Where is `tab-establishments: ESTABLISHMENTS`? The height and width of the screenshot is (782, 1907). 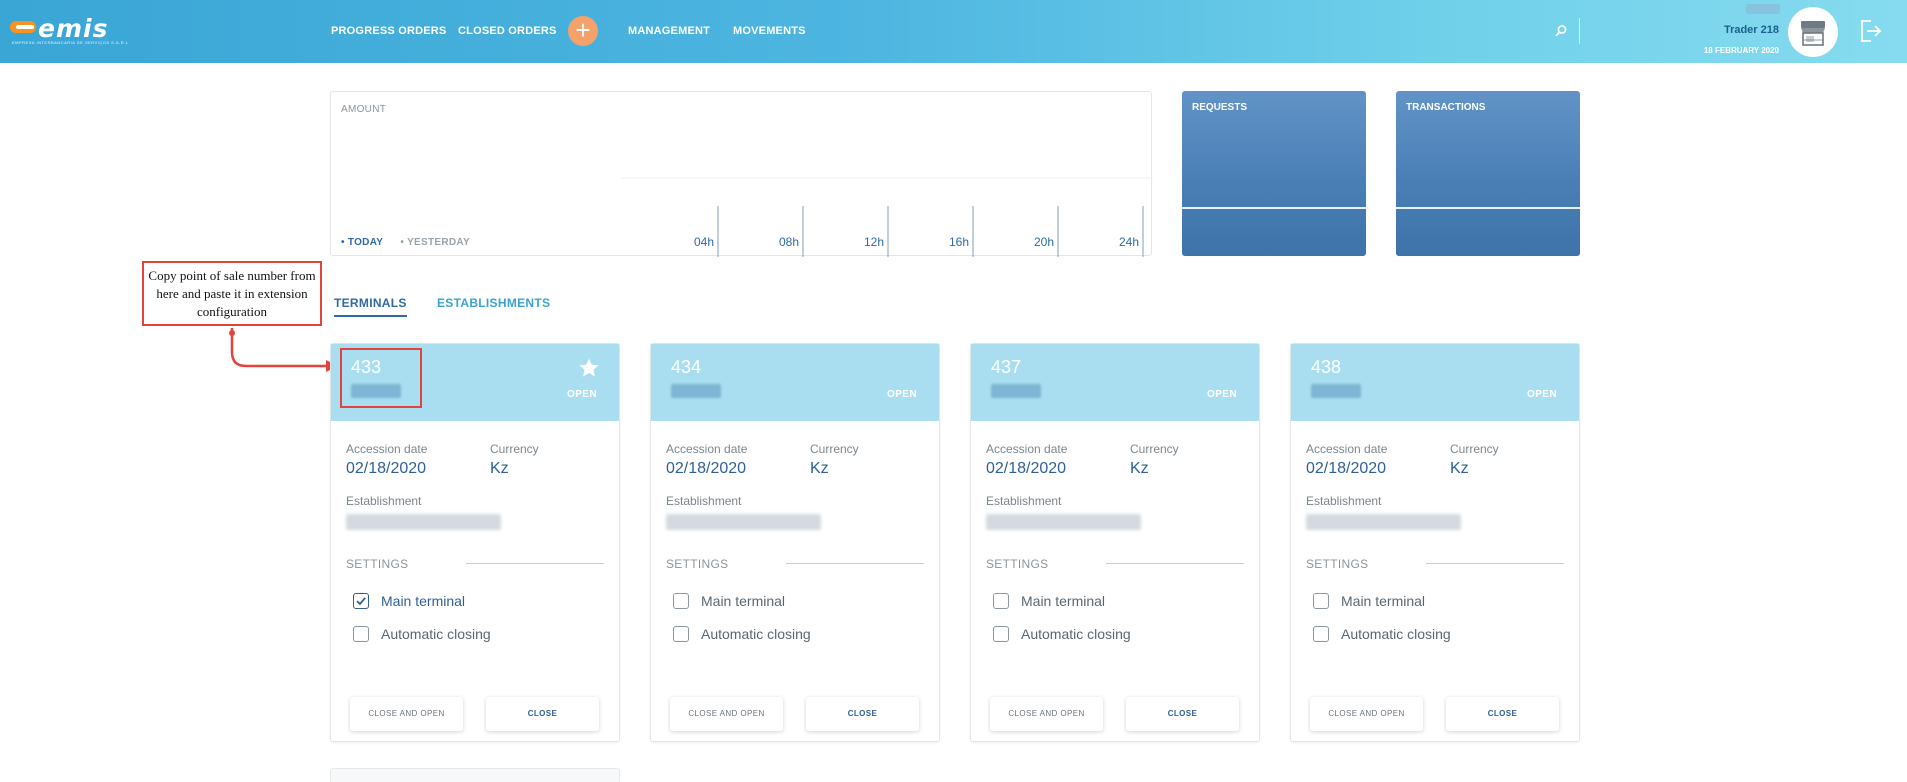 tab-establishments: ESTABLISHMENTS is located at coordinates (493, 303).